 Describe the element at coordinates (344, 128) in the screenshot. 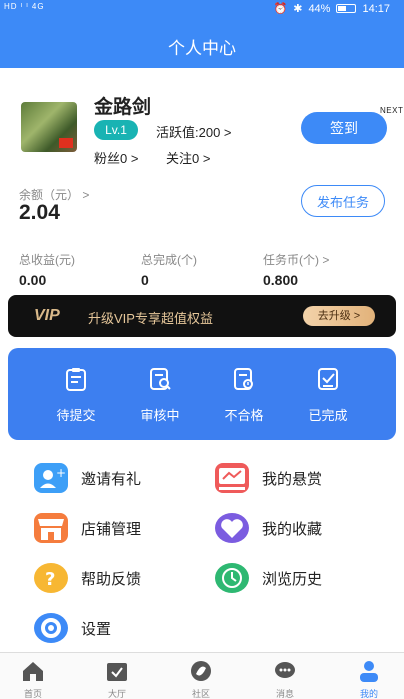

I see `signin-button: 签到` at that location.